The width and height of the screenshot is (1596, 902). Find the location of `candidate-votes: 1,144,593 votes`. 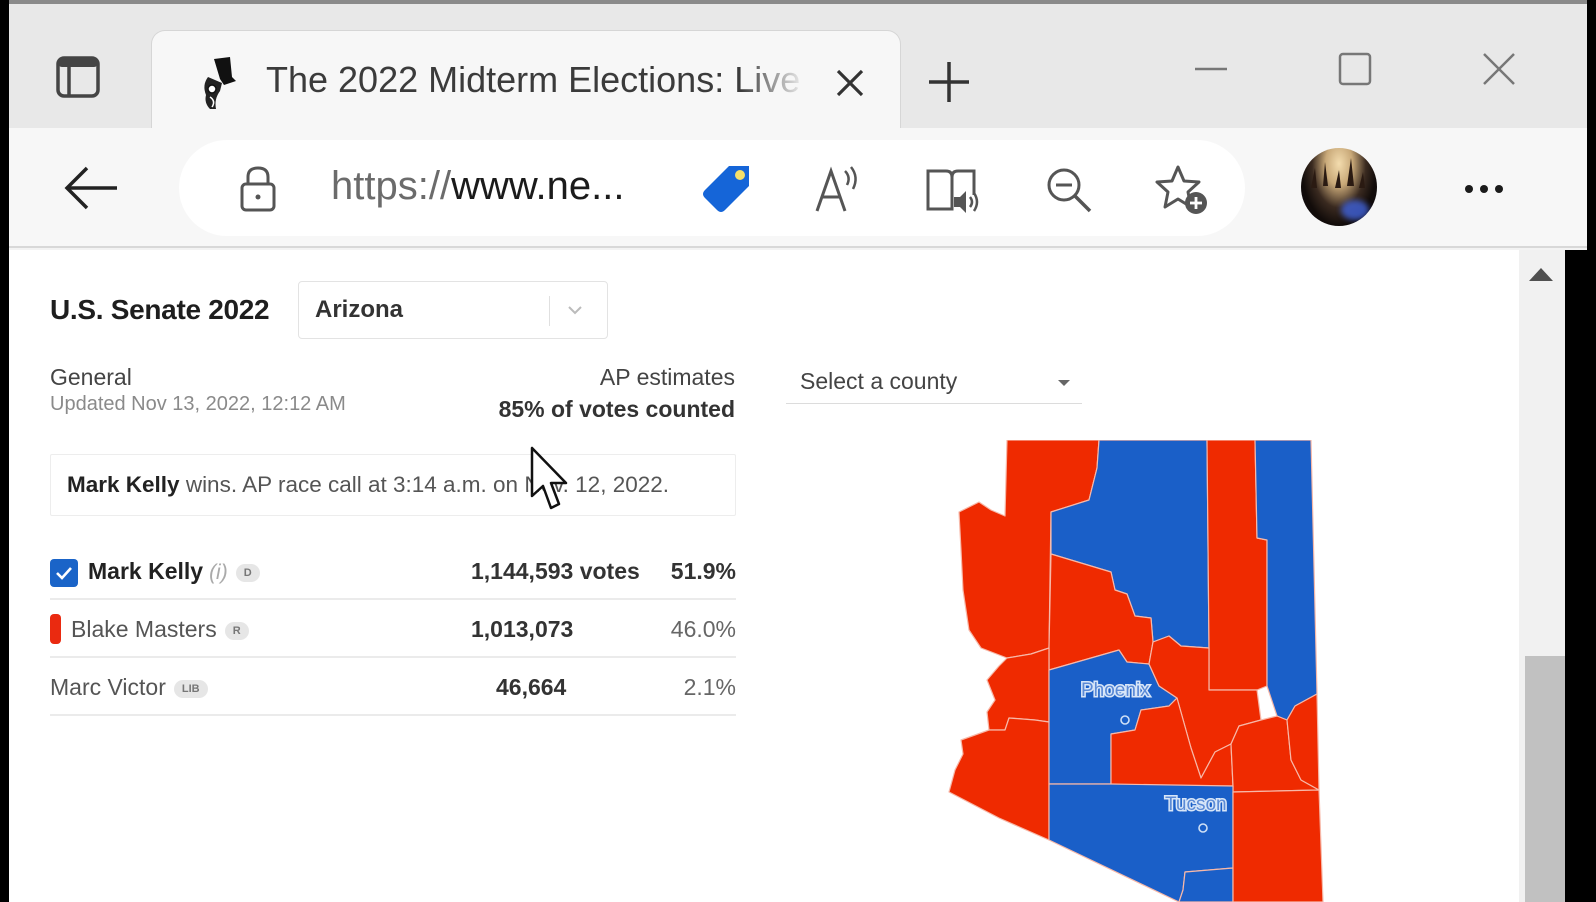

candidate-votes: 1,144,593 votes is located at coordinates (555, 571).